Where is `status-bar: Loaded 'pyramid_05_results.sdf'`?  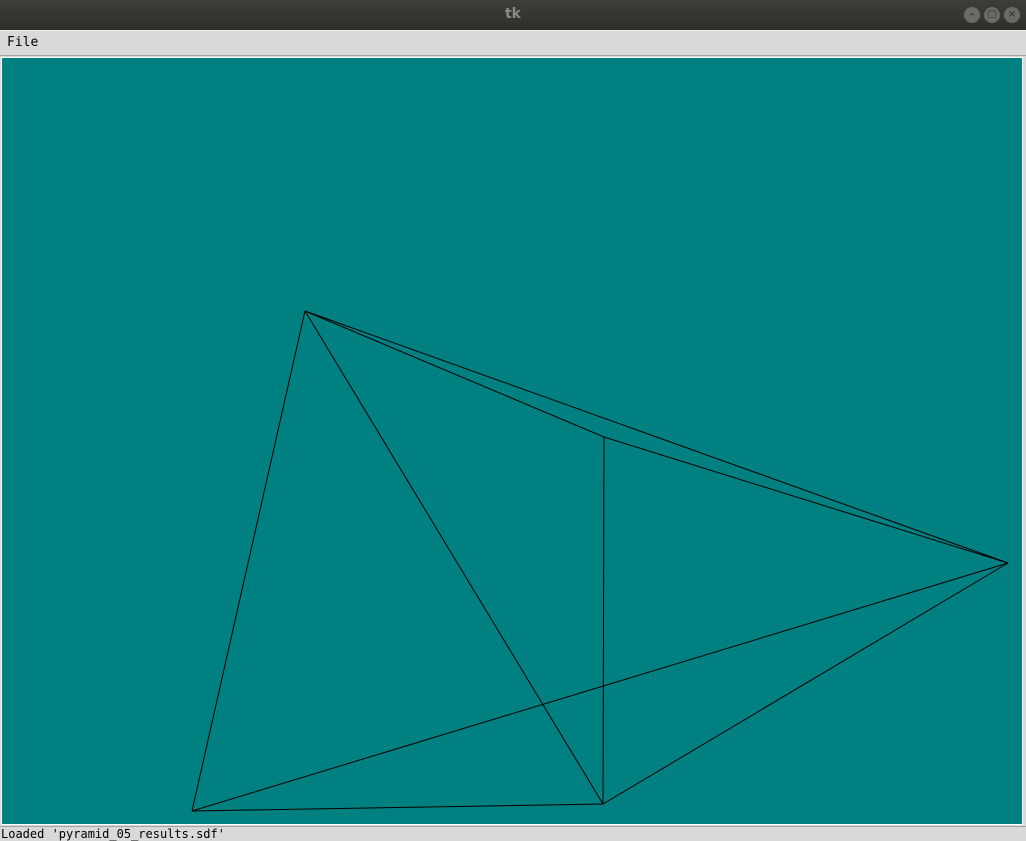
status-bar: Loaded 'pyramid_05_results.sdf' is located at coordinates (513, 833).